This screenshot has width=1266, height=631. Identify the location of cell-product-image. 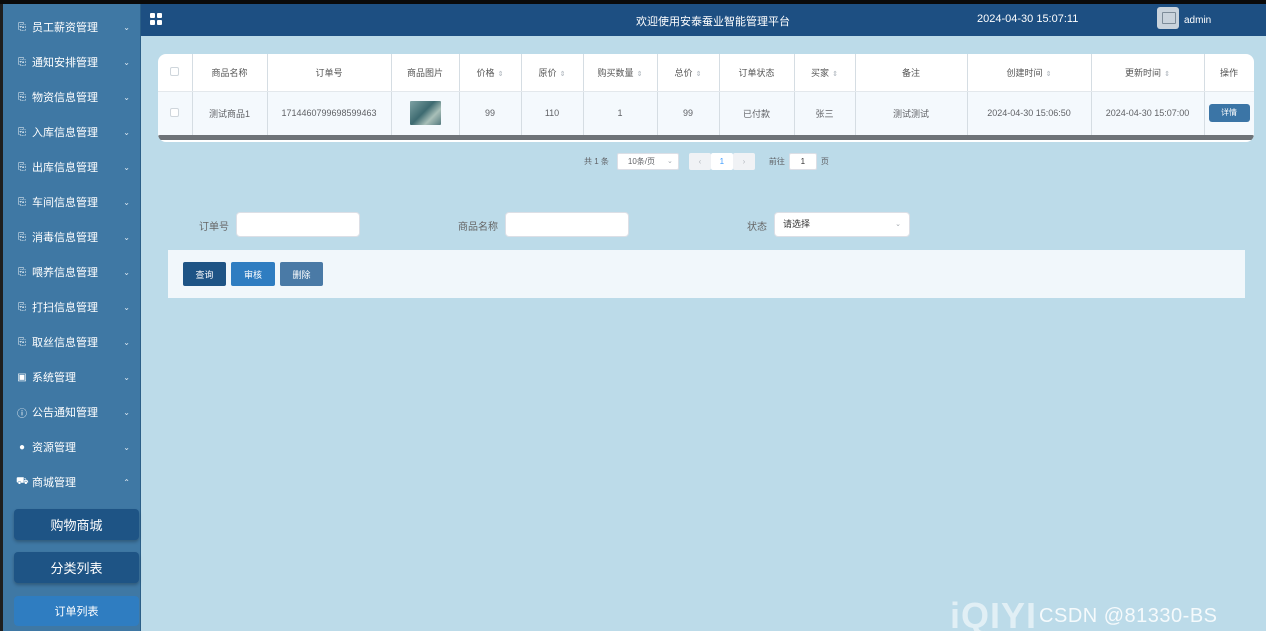
(425, 113).